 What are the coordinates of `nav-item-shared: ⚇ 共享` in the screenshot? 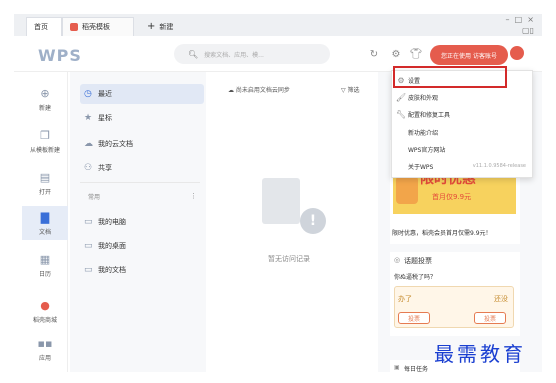 It's located at (142, 168).